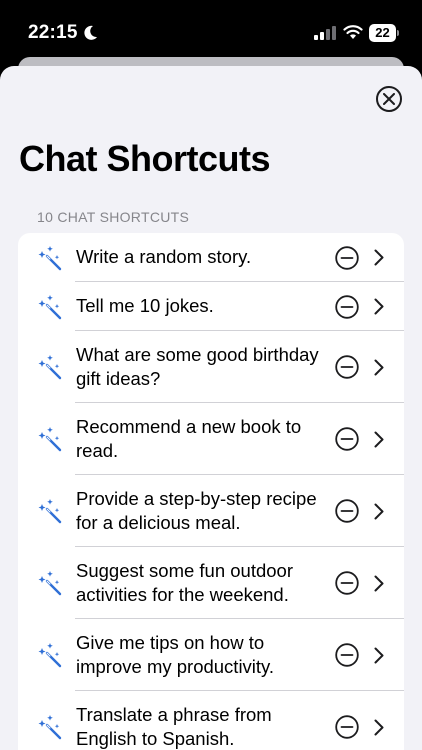 This screenshot has width=422, height=750. I want to click on shortcut-row: What are some good birthday gift ideas?, so click(211, 367).